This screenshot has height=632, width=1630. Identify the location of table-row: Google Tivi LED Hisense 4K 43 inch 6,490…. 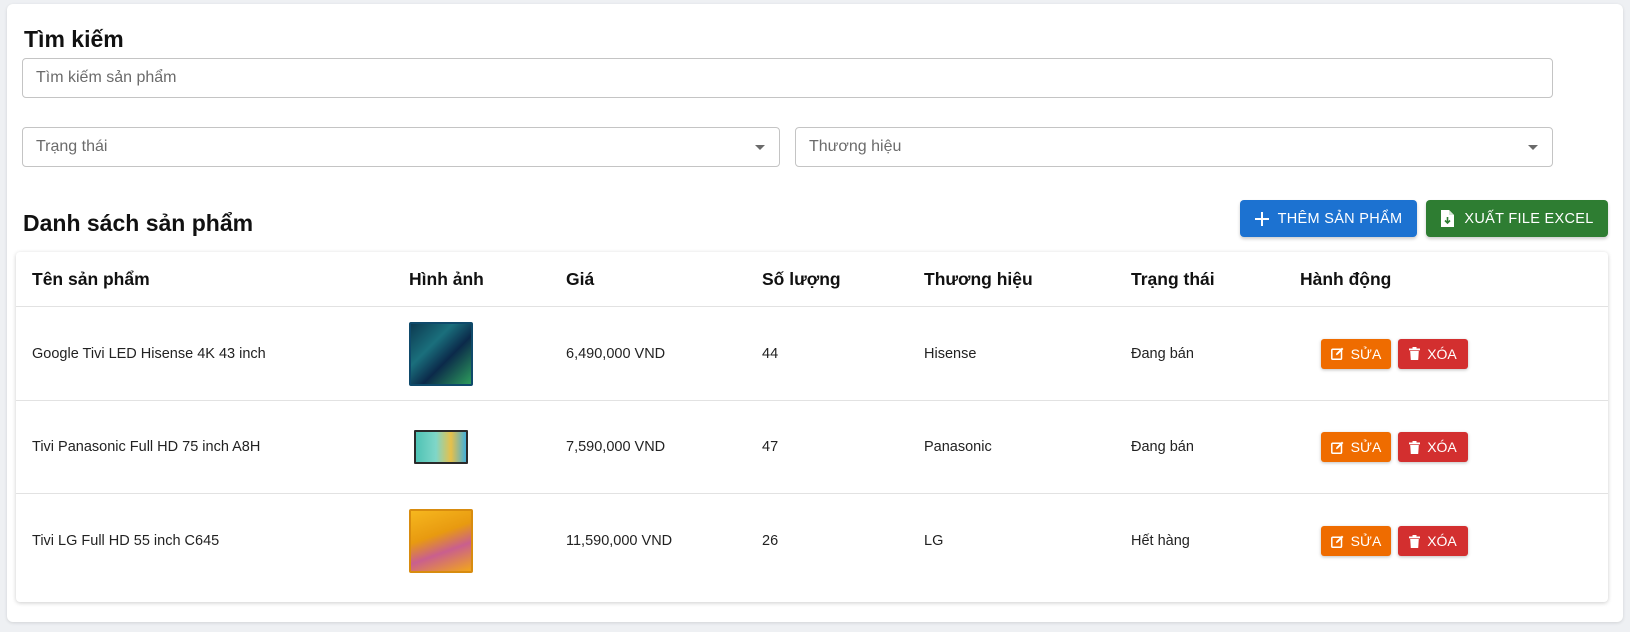
(812, 354).